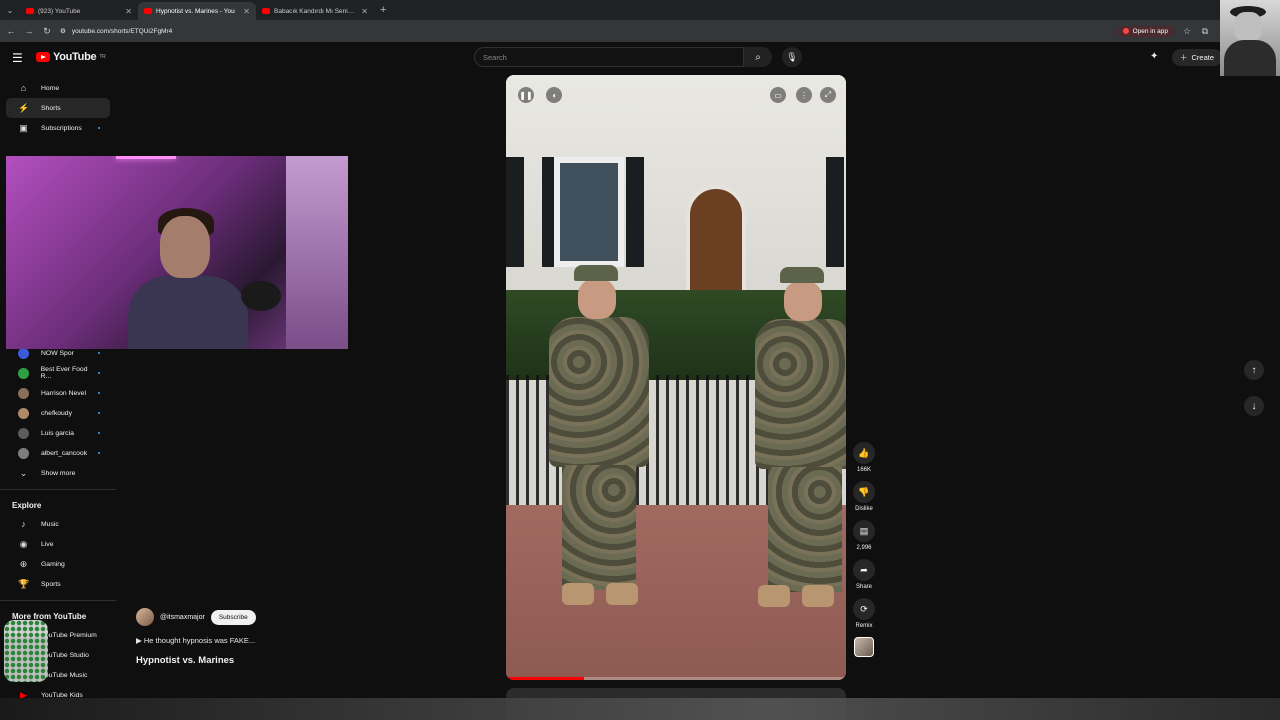 Image resolution: width=1280 pixels, height=720 pixels. What do you see at coordinates (58, 544) in the screenshot?
I see `sidebar-item-live: ◉ Live` at bounding box center [58, 544].